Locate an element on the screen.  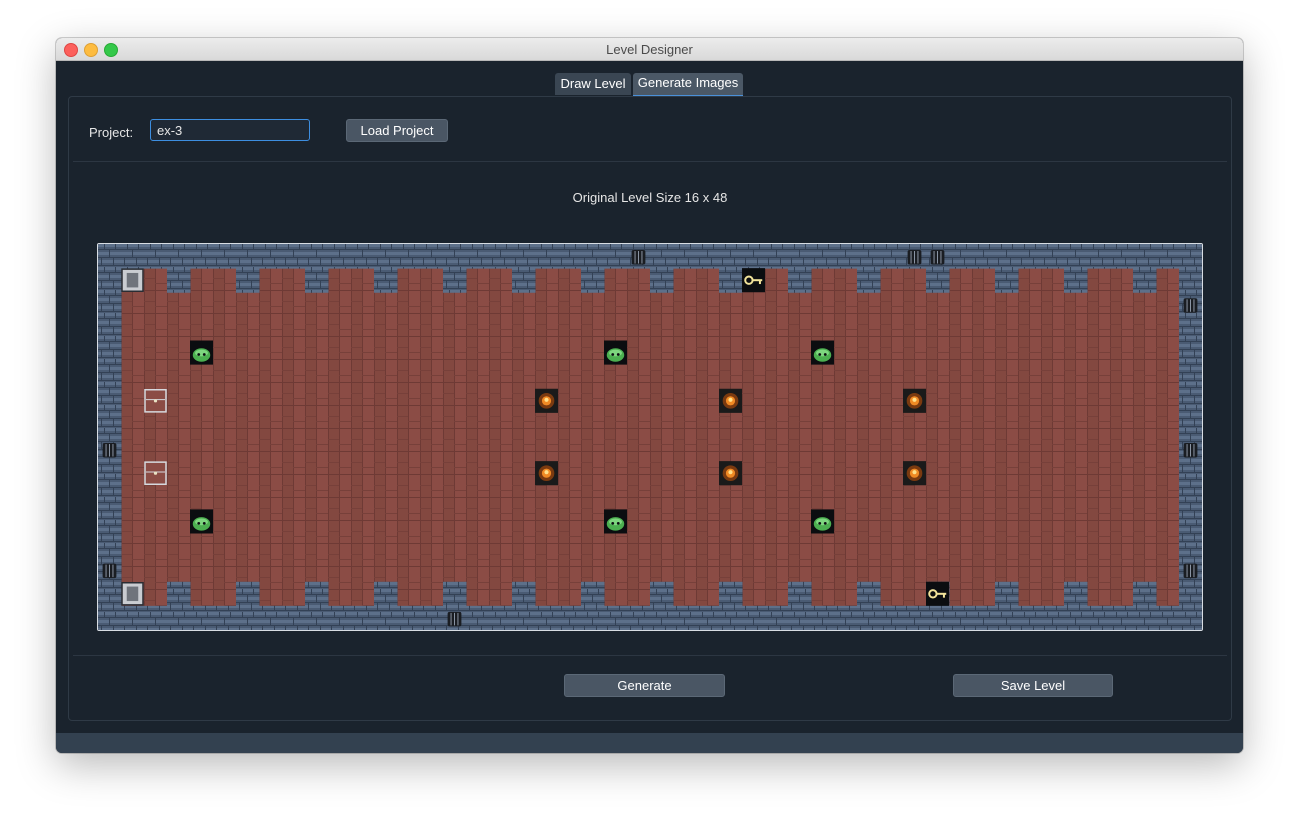
project-input is located at coordinates (230, 130).